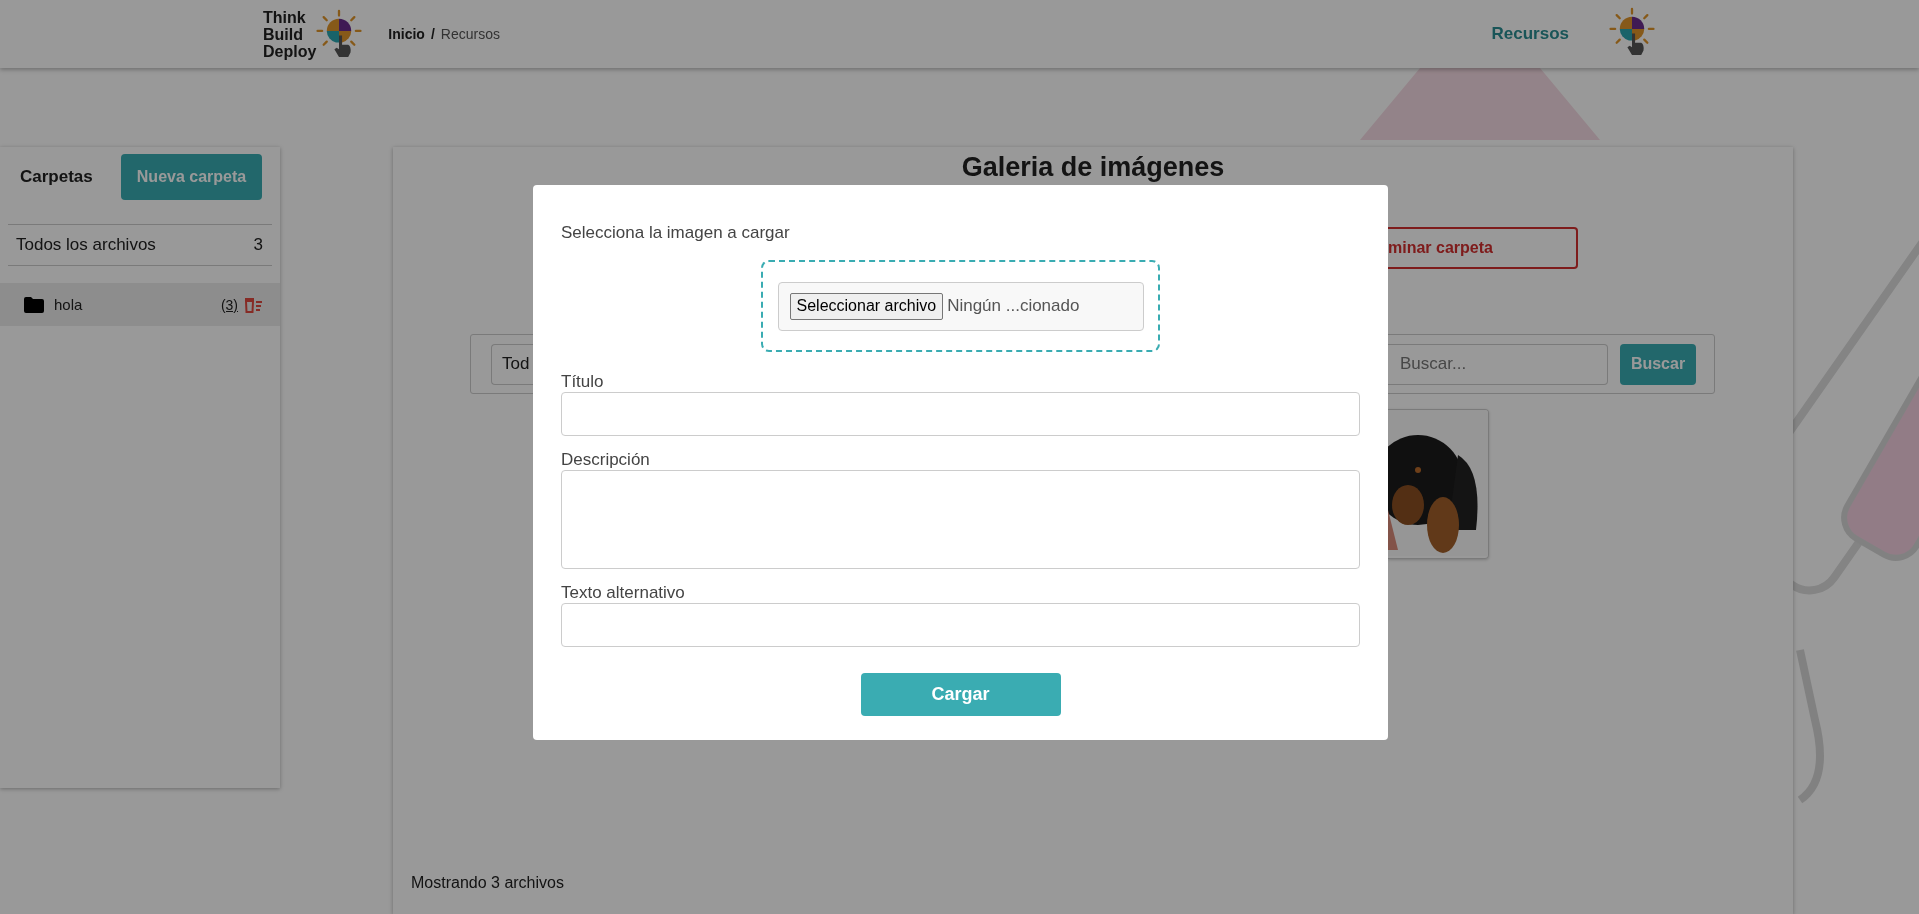 Image resolution: width=1919 pixels, height=914 pixels. I want to click on file-status: Ningún ...cionado, so click(1013, 306).